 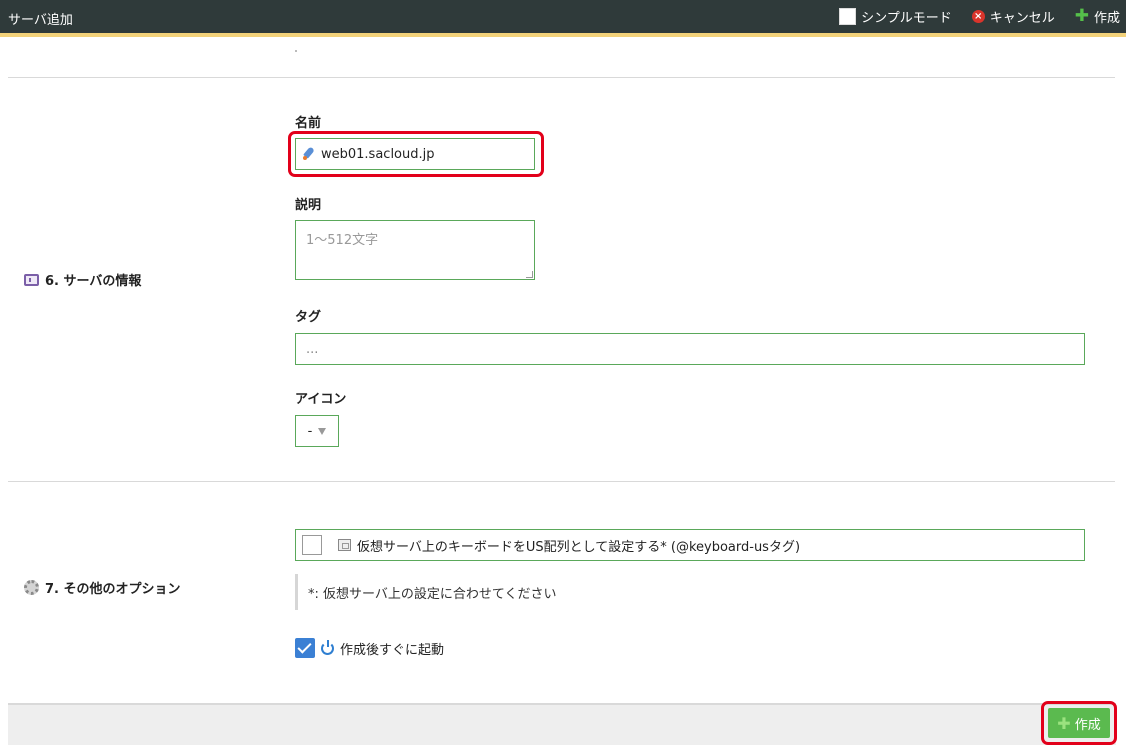 I want to click on gear-icon, so click(x=31, y=587).